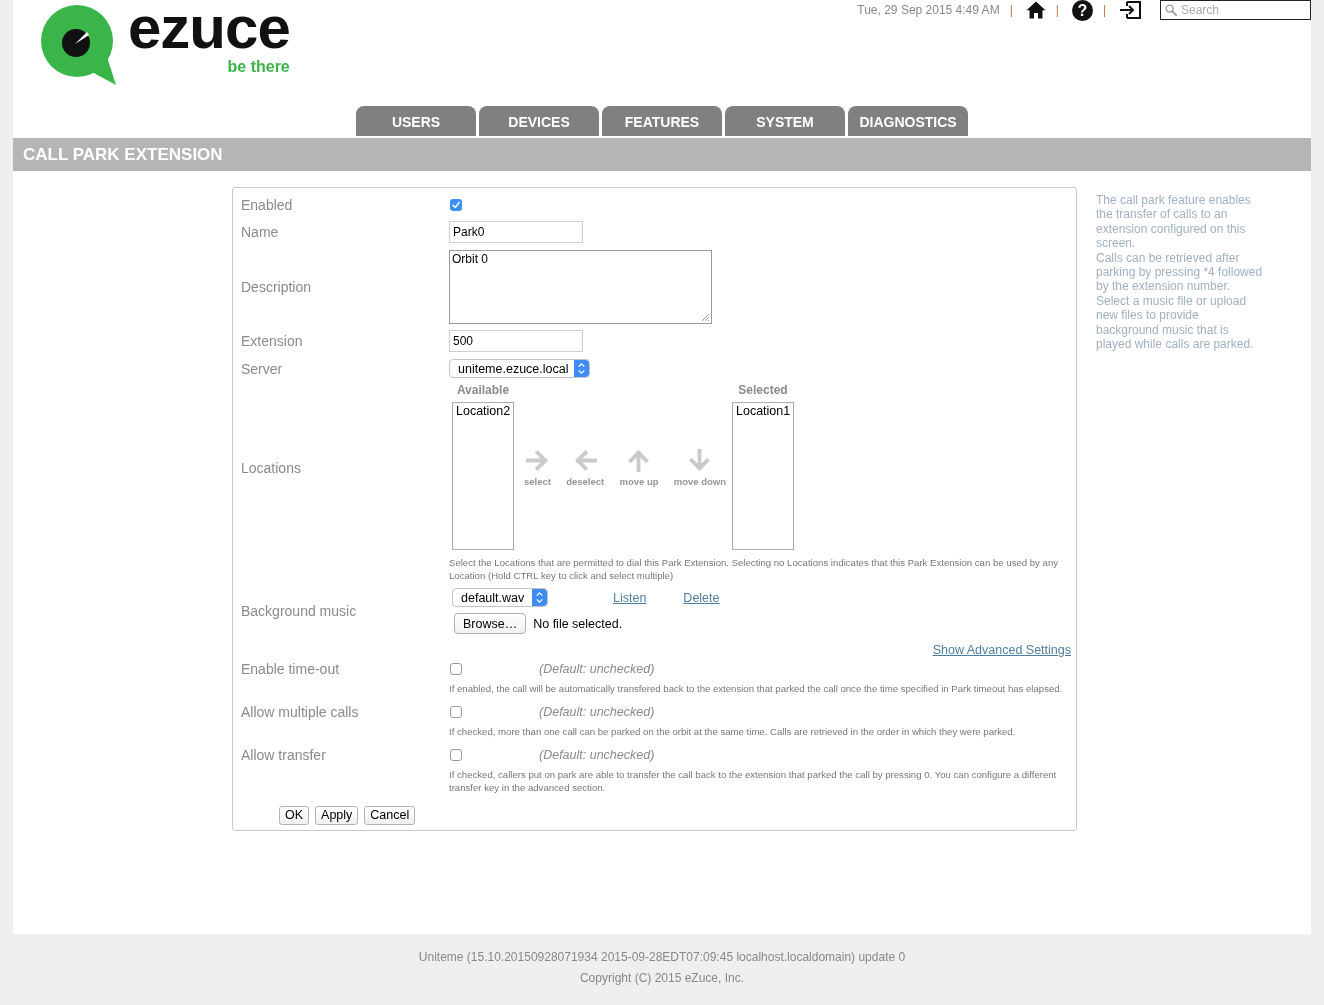 The height and width of the screenshot is (1005, 1324). I want to click on search-icon, so click(1171, 10).